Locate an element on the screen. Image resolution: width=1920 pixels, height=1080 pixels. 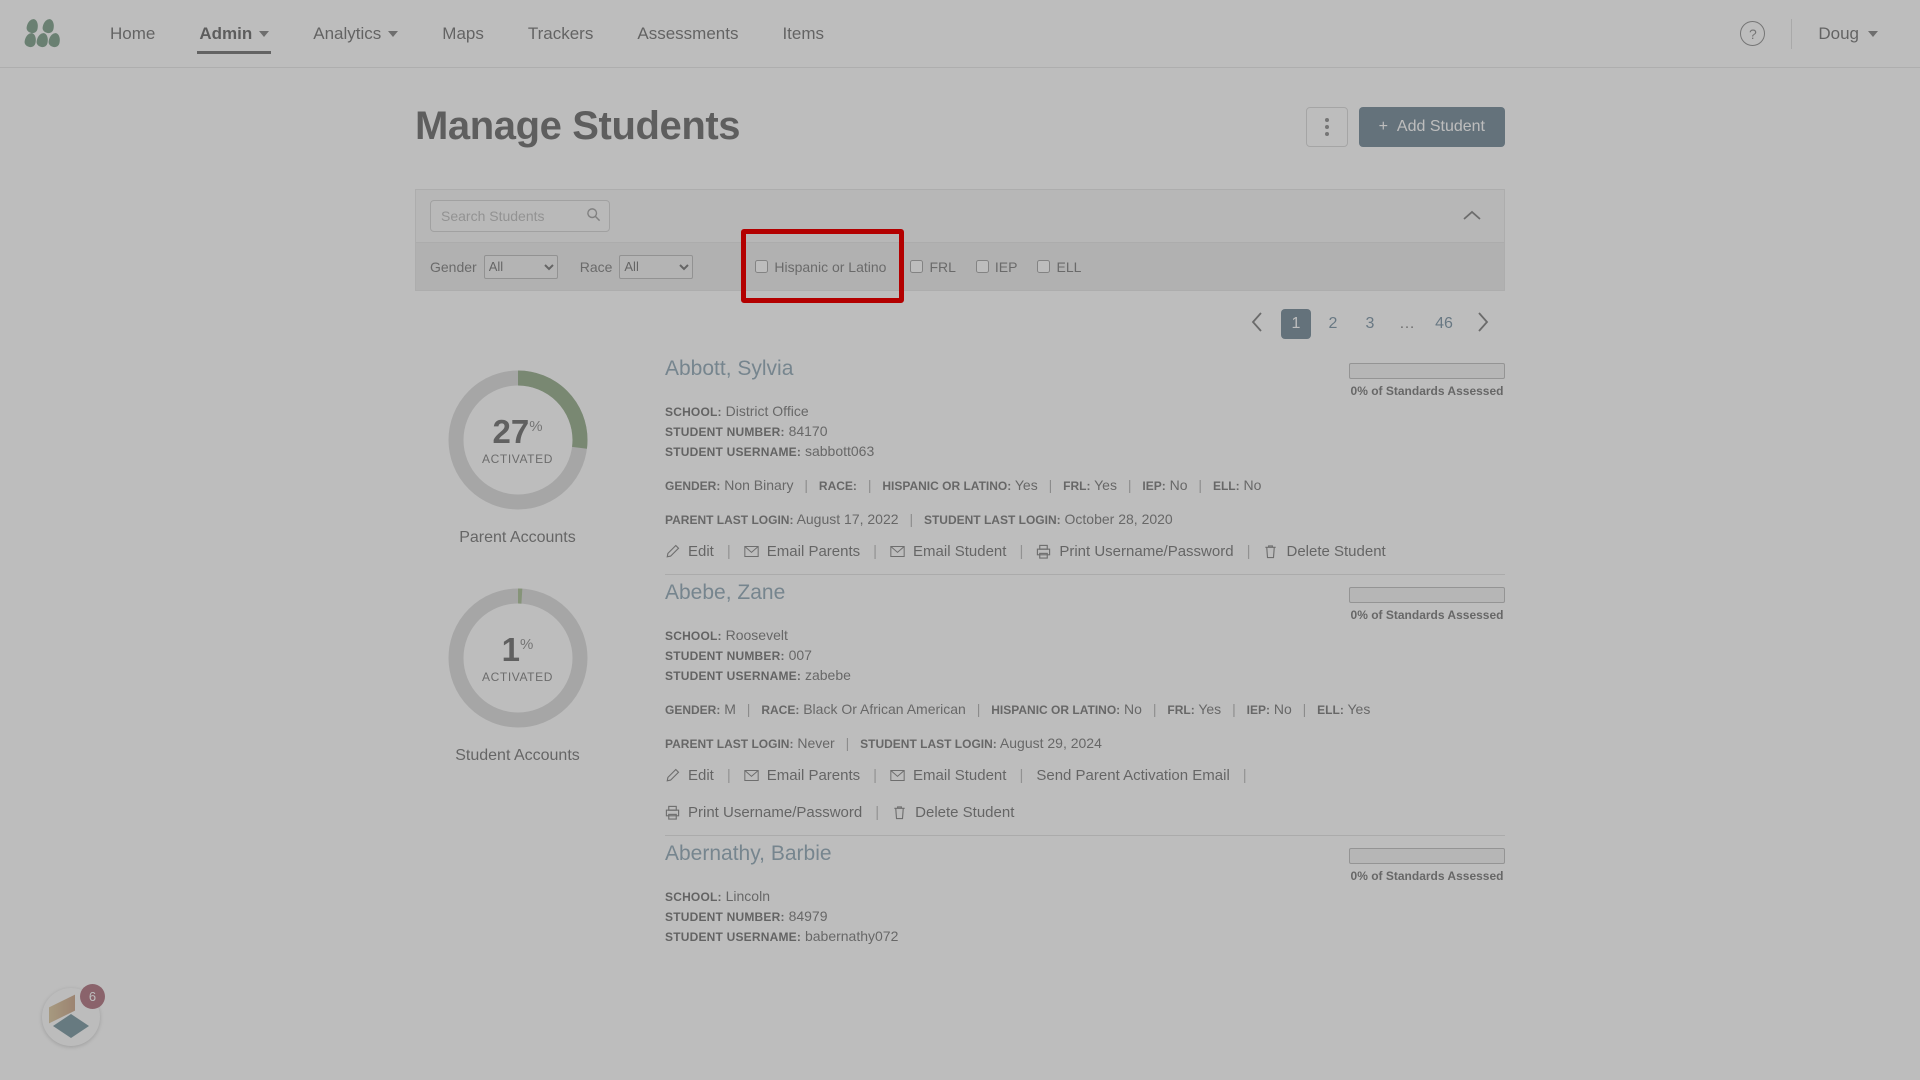
more-options-button is located at coordinates (1326, 126).